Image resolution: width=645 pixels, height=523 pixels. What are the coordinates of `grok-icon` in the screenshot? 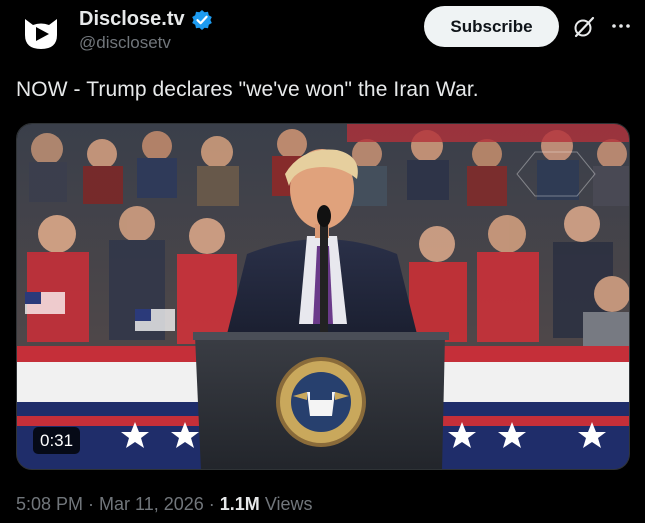 It's located at (584, 27).